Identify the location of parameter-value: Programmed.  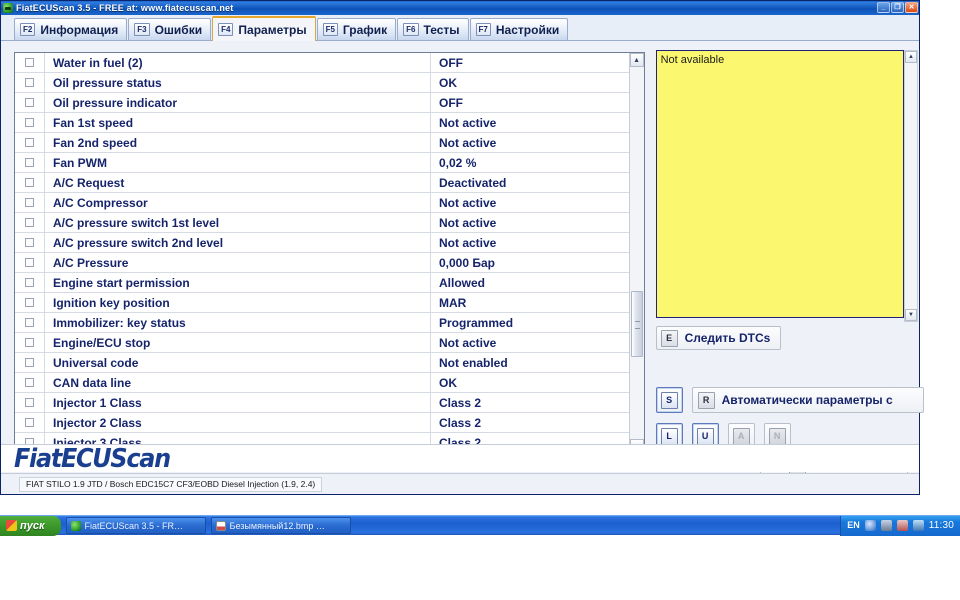
(476, 322).